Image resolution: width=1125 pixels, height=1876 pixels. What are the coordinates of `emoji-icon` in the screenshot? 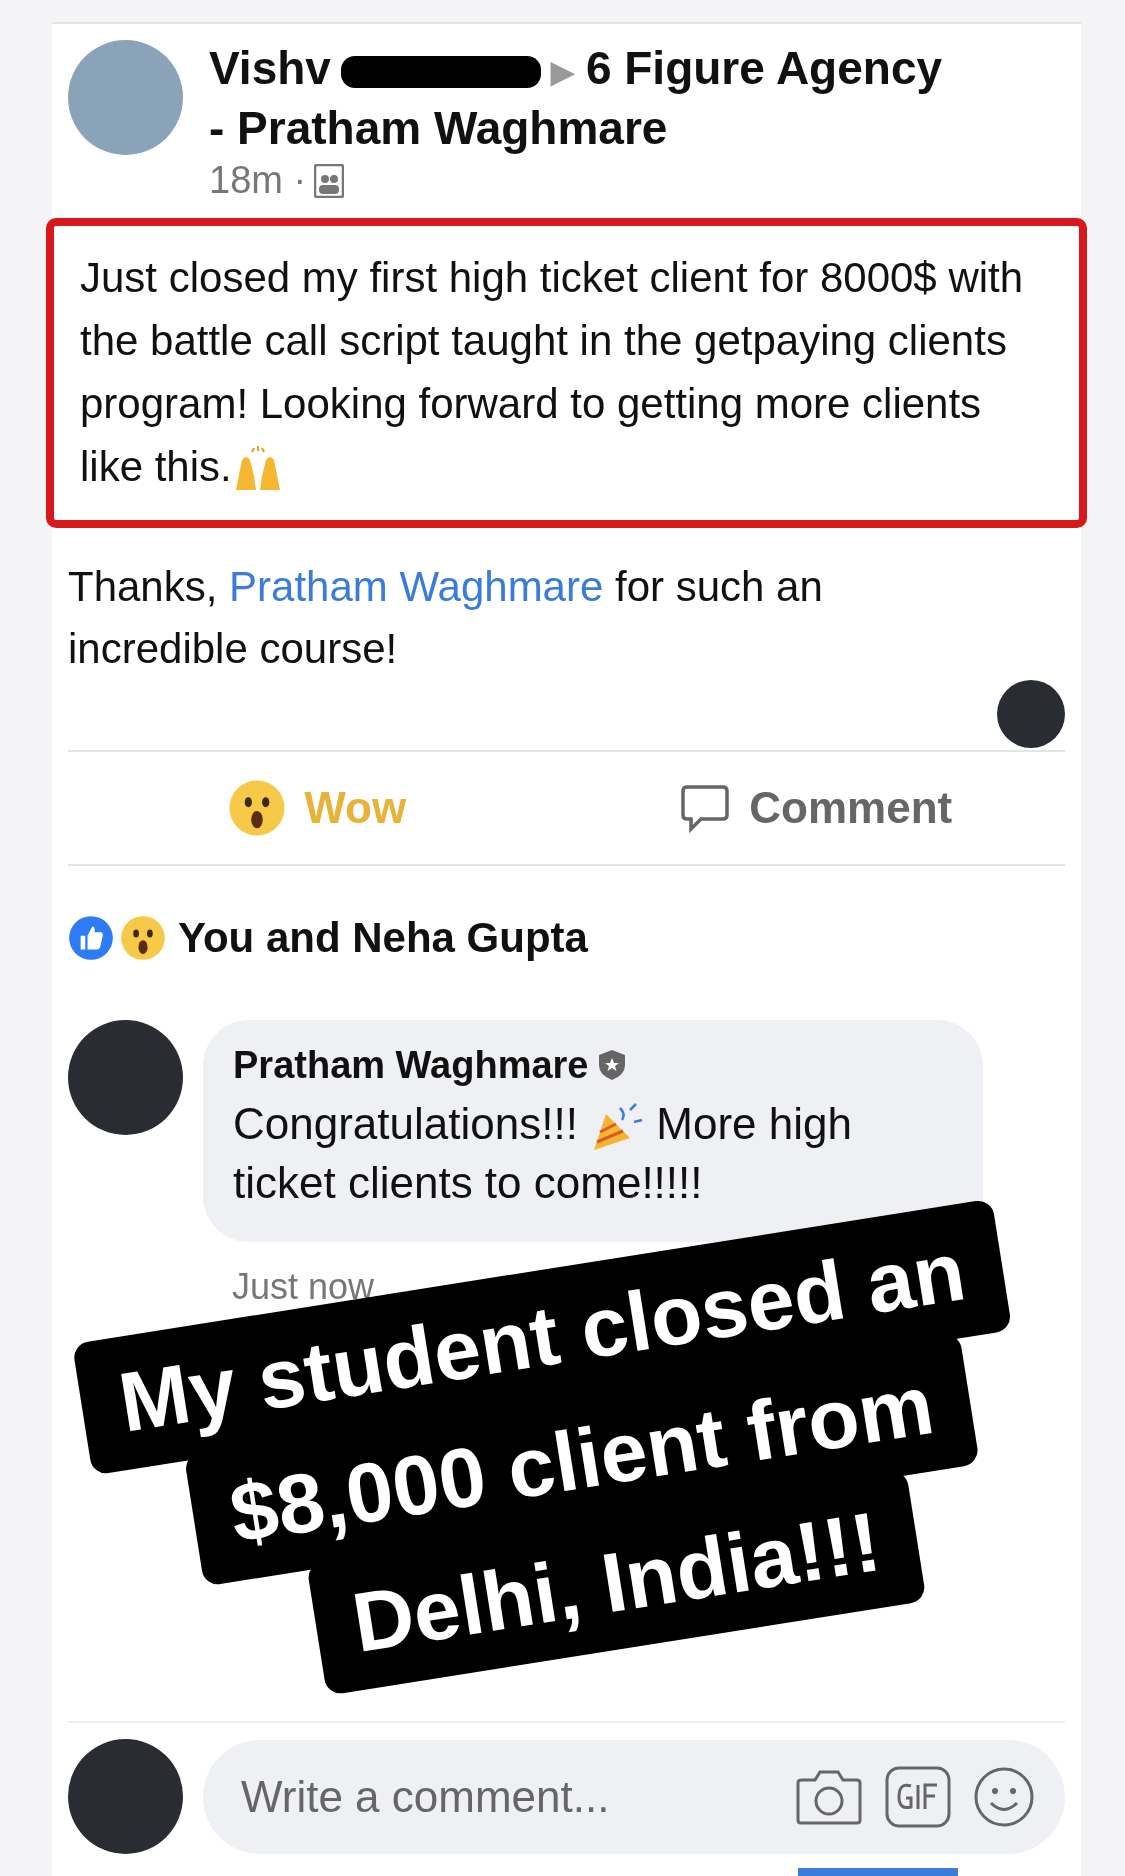 It's located at (1004, 1796).